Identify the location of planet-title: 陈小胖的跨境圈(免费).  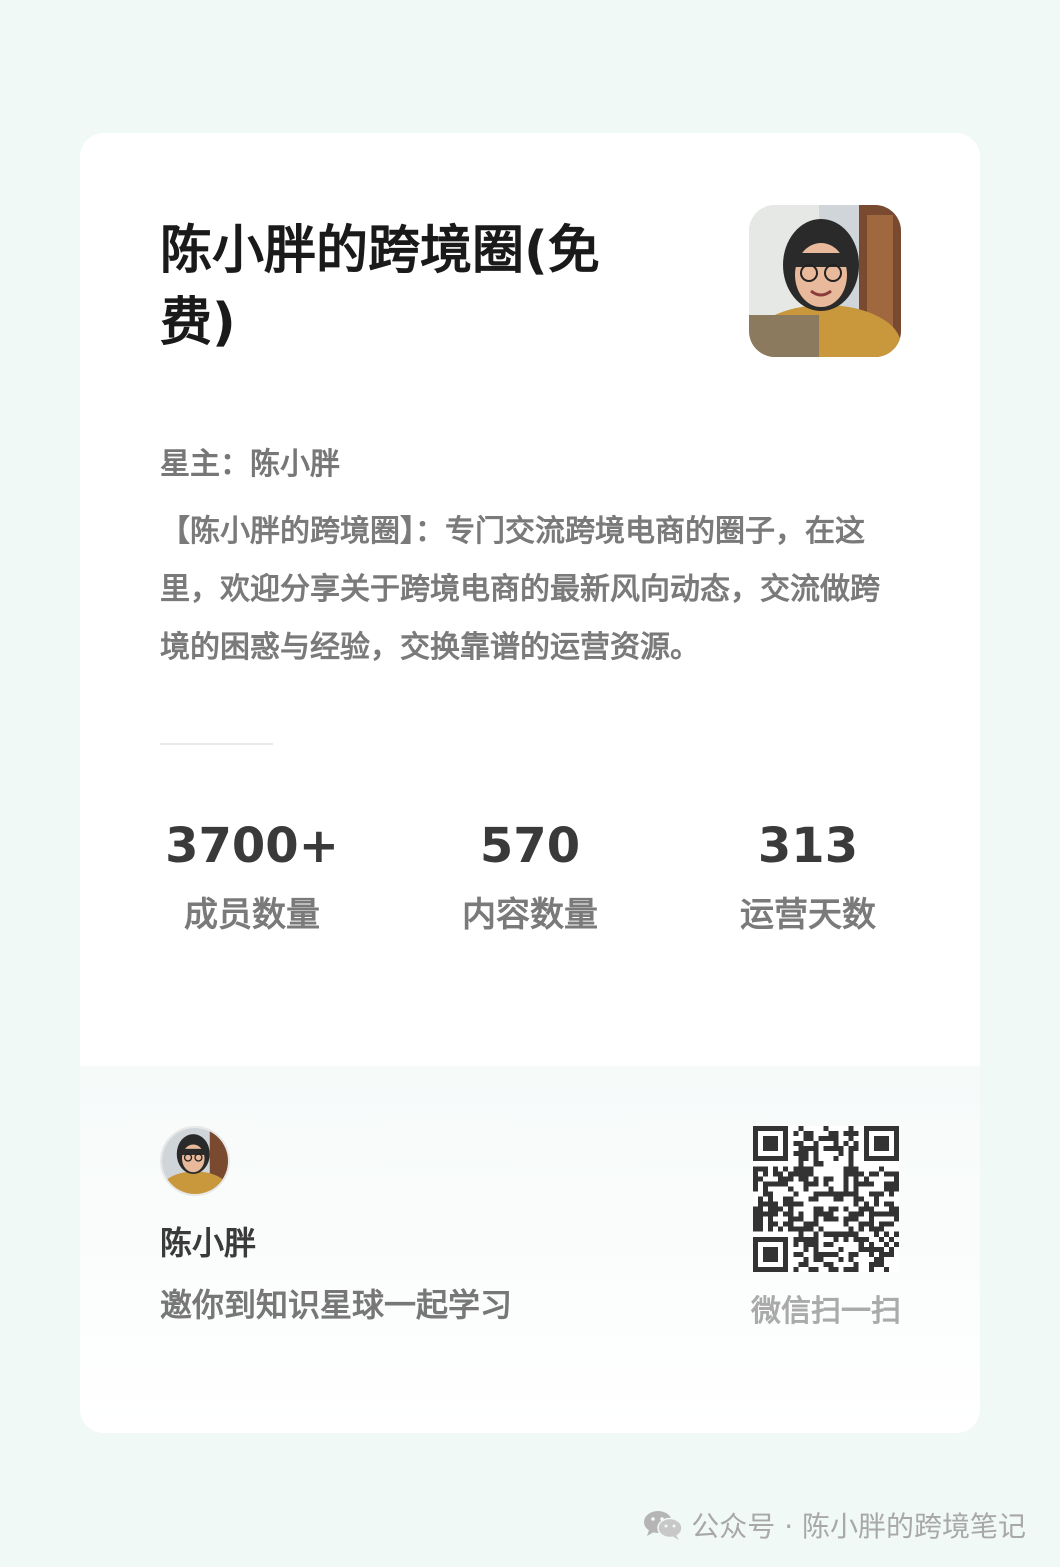
(380, 287).